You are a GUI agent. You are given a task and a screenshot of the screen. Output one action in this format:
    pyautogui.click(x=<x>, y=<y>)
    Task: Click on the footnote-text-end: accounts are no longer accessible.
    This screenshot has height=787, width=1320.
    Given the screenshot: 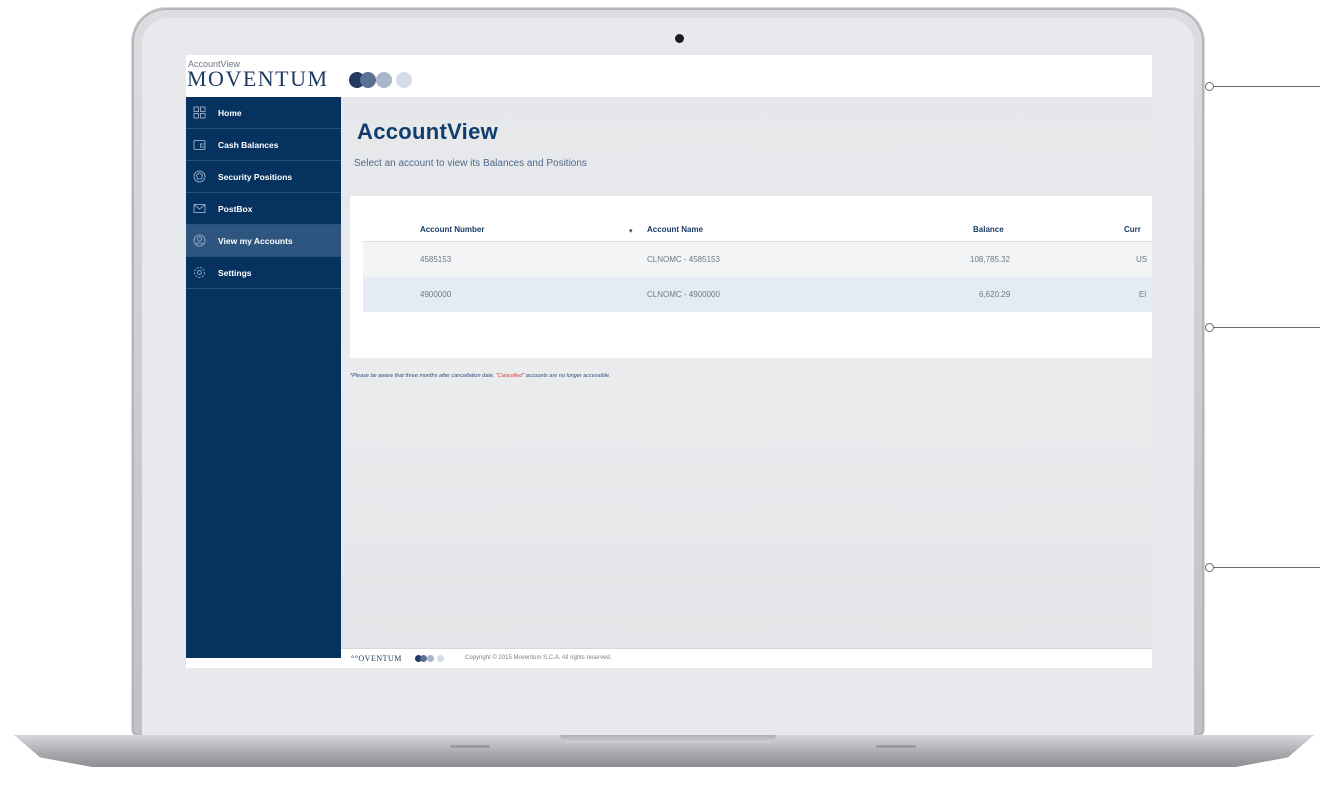 What is the action you would take?
    pyautogui.click(x=567, y=376)
    